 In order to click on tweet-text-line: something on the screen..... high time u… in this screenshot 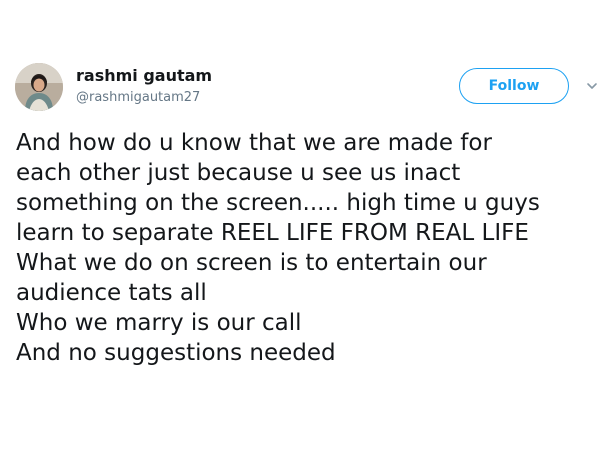, I will do `click(278, 203)`.